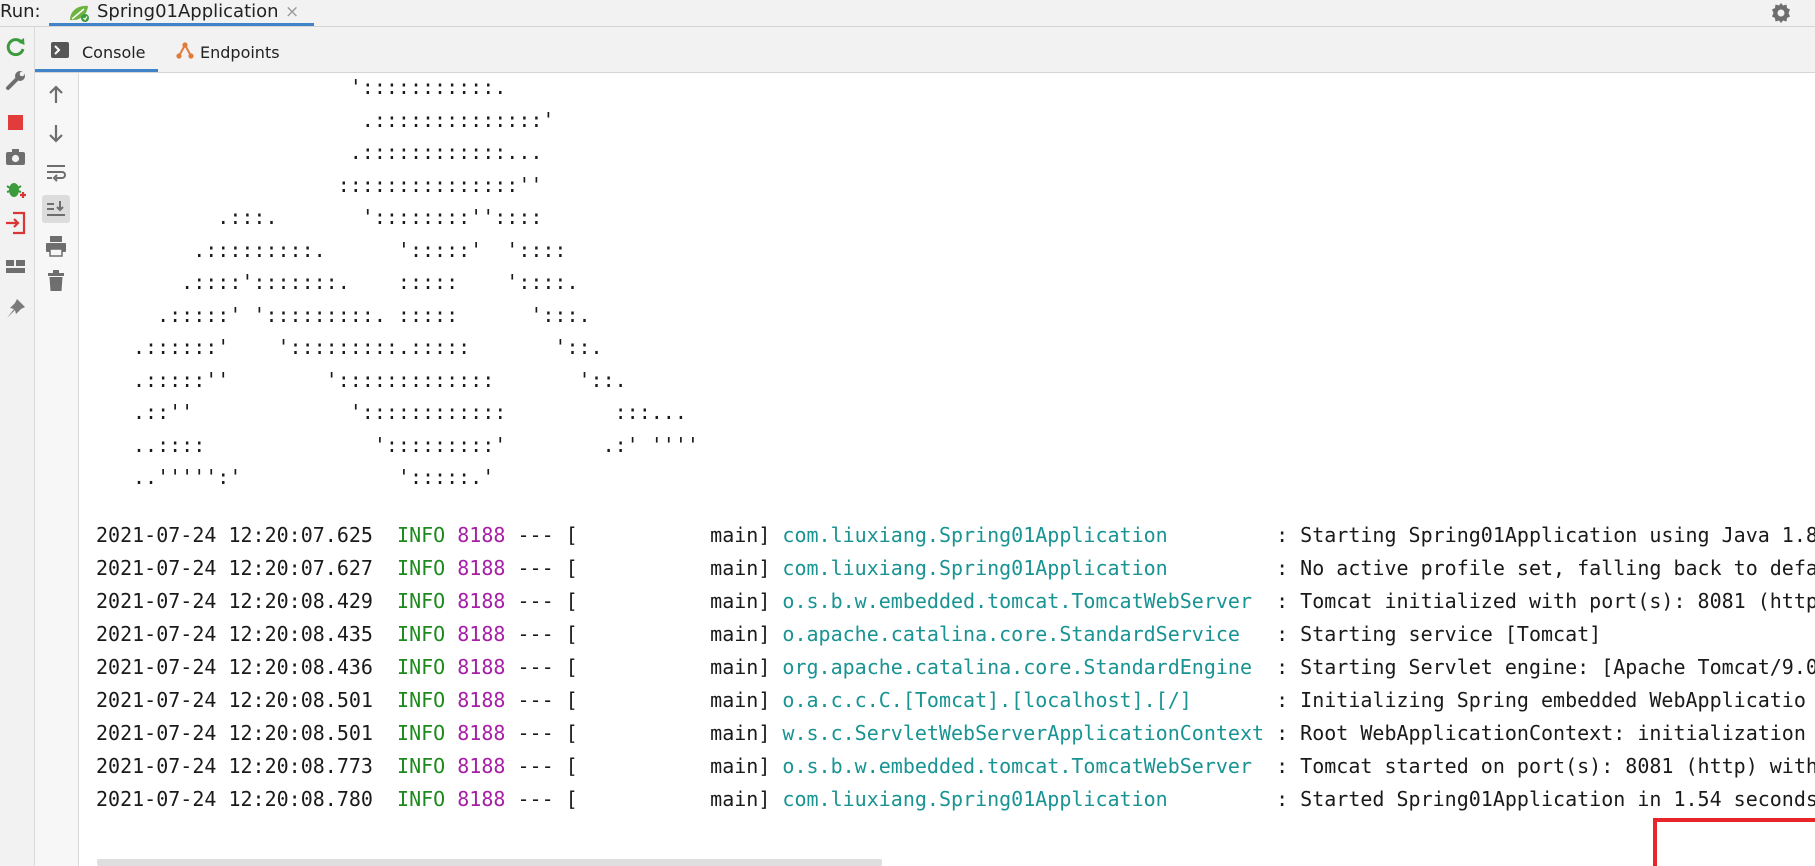 This screenshot has width=1815, height=866. What do you see at coordinates (1433, 634) in the screenshot?
I see `log-msg: : Starting service [Tomcat]` at bounding box center [1433, 634].